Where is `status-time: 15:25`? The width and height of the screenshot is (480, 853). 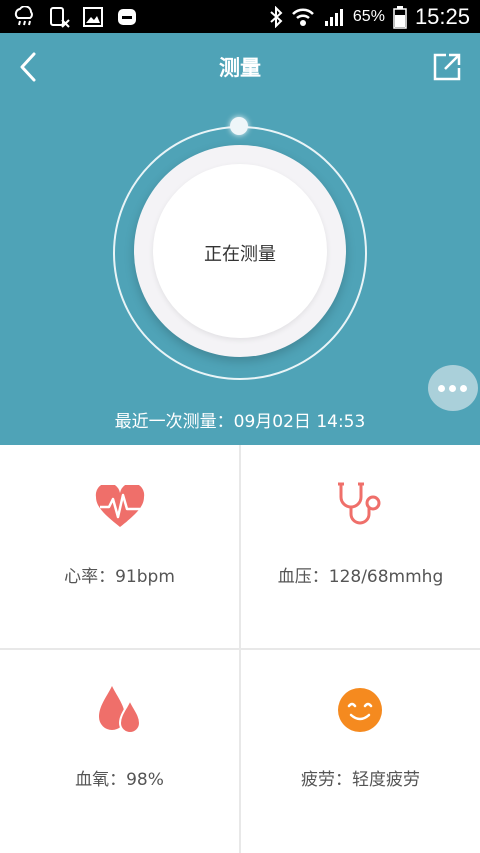
status-time: 15:25 is located at coordinates (442, 16).